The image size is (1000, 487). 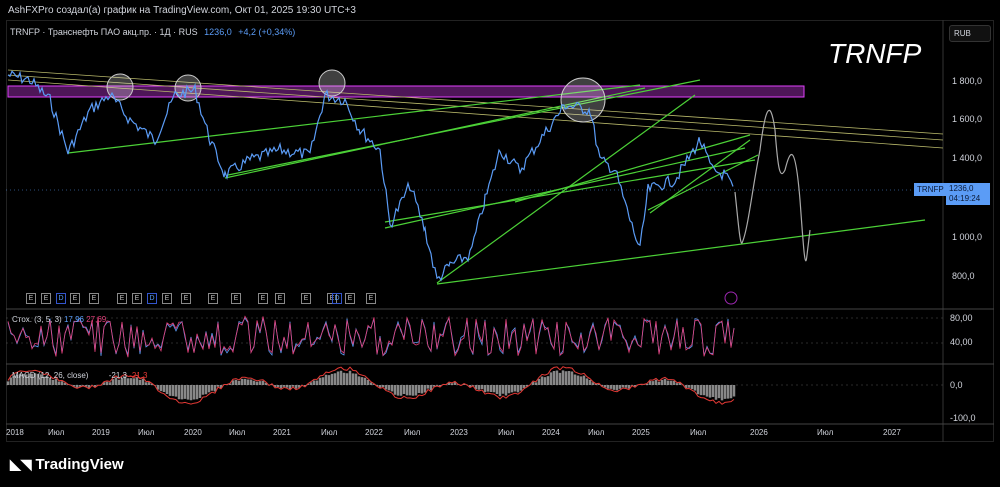 What do you see at coordinates (218, 32) in the screenshot?
I see `last-price: 1236,0` at bounding box center [218, 32].